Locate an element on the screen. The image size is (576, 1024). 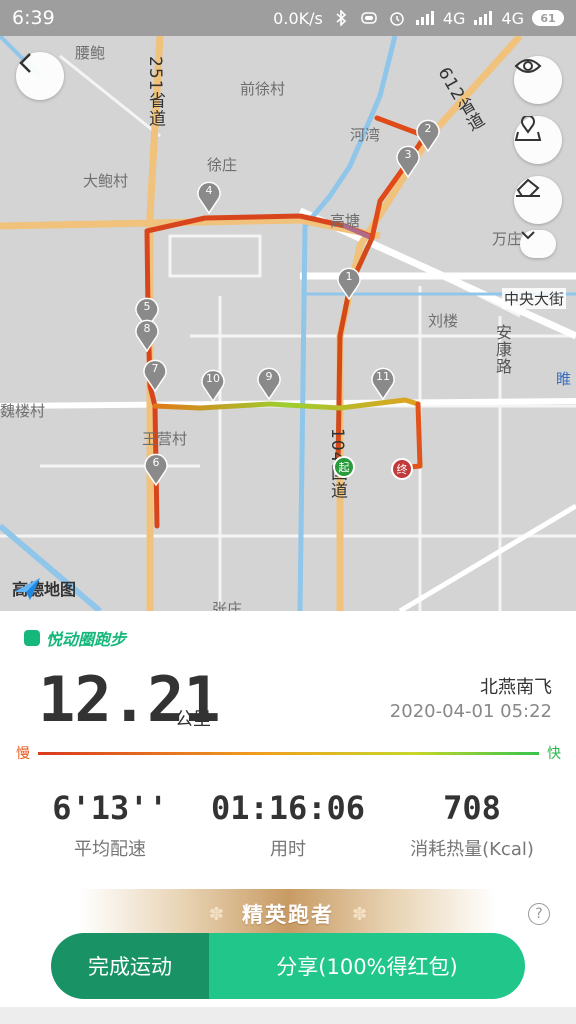
eye-icon is located at coordinates (528, 66).